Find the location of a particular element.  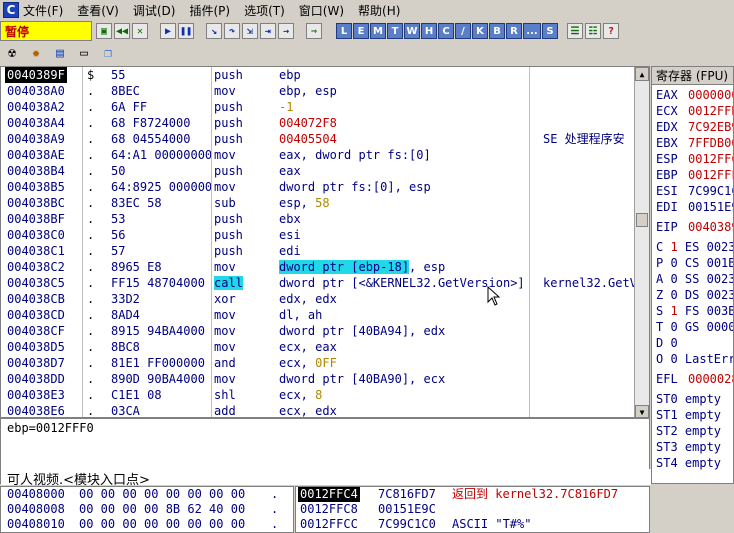

scroll-down-icon: ▼ is located at coordinates (642, 411).